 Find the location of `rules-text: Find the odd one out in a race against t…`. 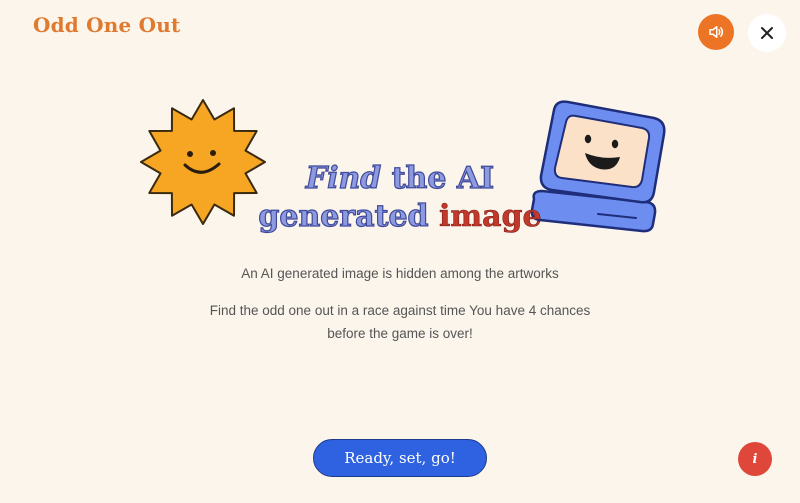

rules-text: Find the odd one out in a race against t… is located at coordinates (400, 322).